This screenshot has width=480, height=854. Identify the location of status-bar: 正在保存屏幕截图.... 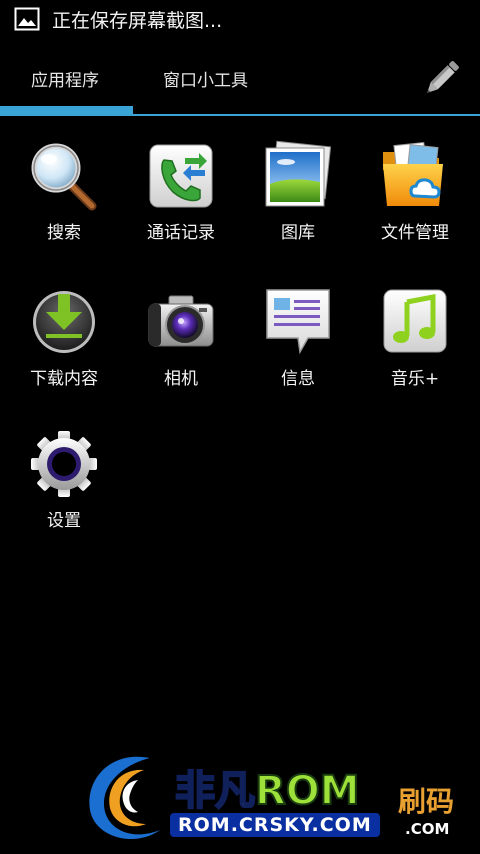
(240, 19).